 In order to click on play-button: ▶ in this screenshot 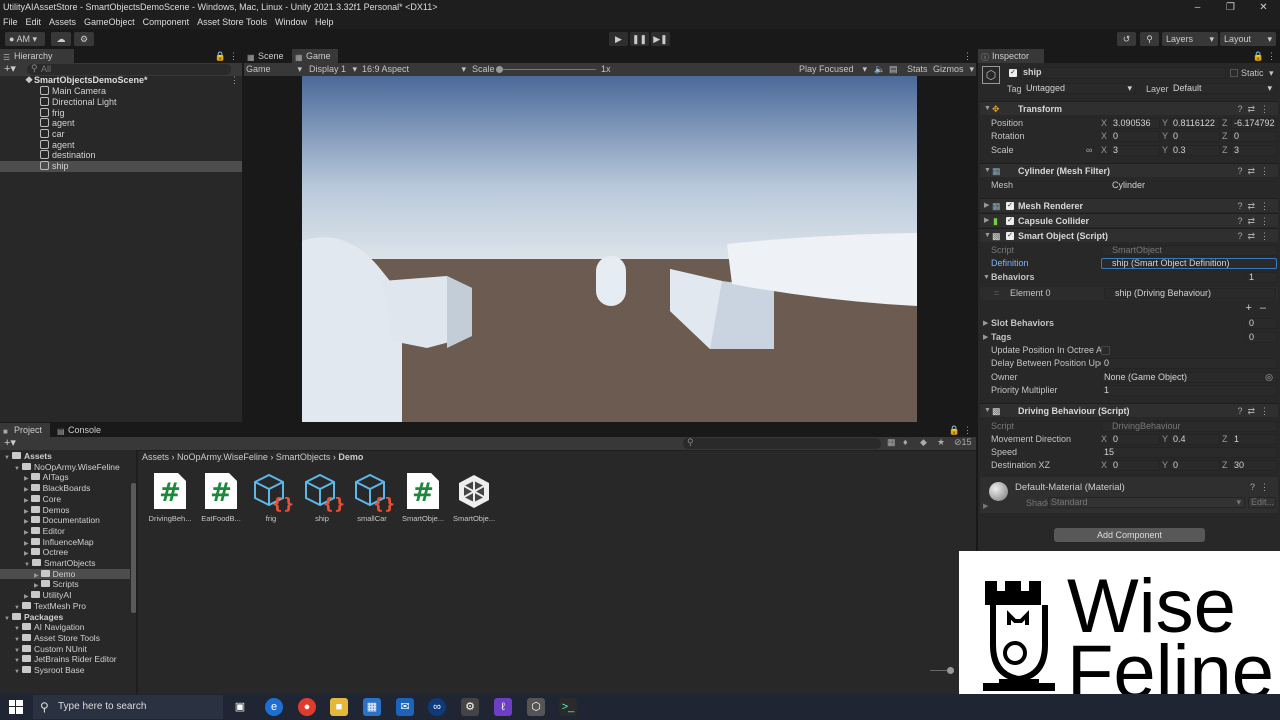, I will do `click(618, 39)`.